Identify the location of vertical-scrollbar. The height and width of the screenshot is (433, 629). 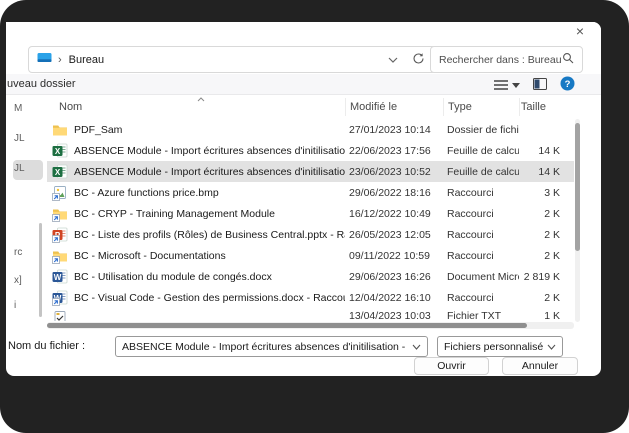
(577, 220).